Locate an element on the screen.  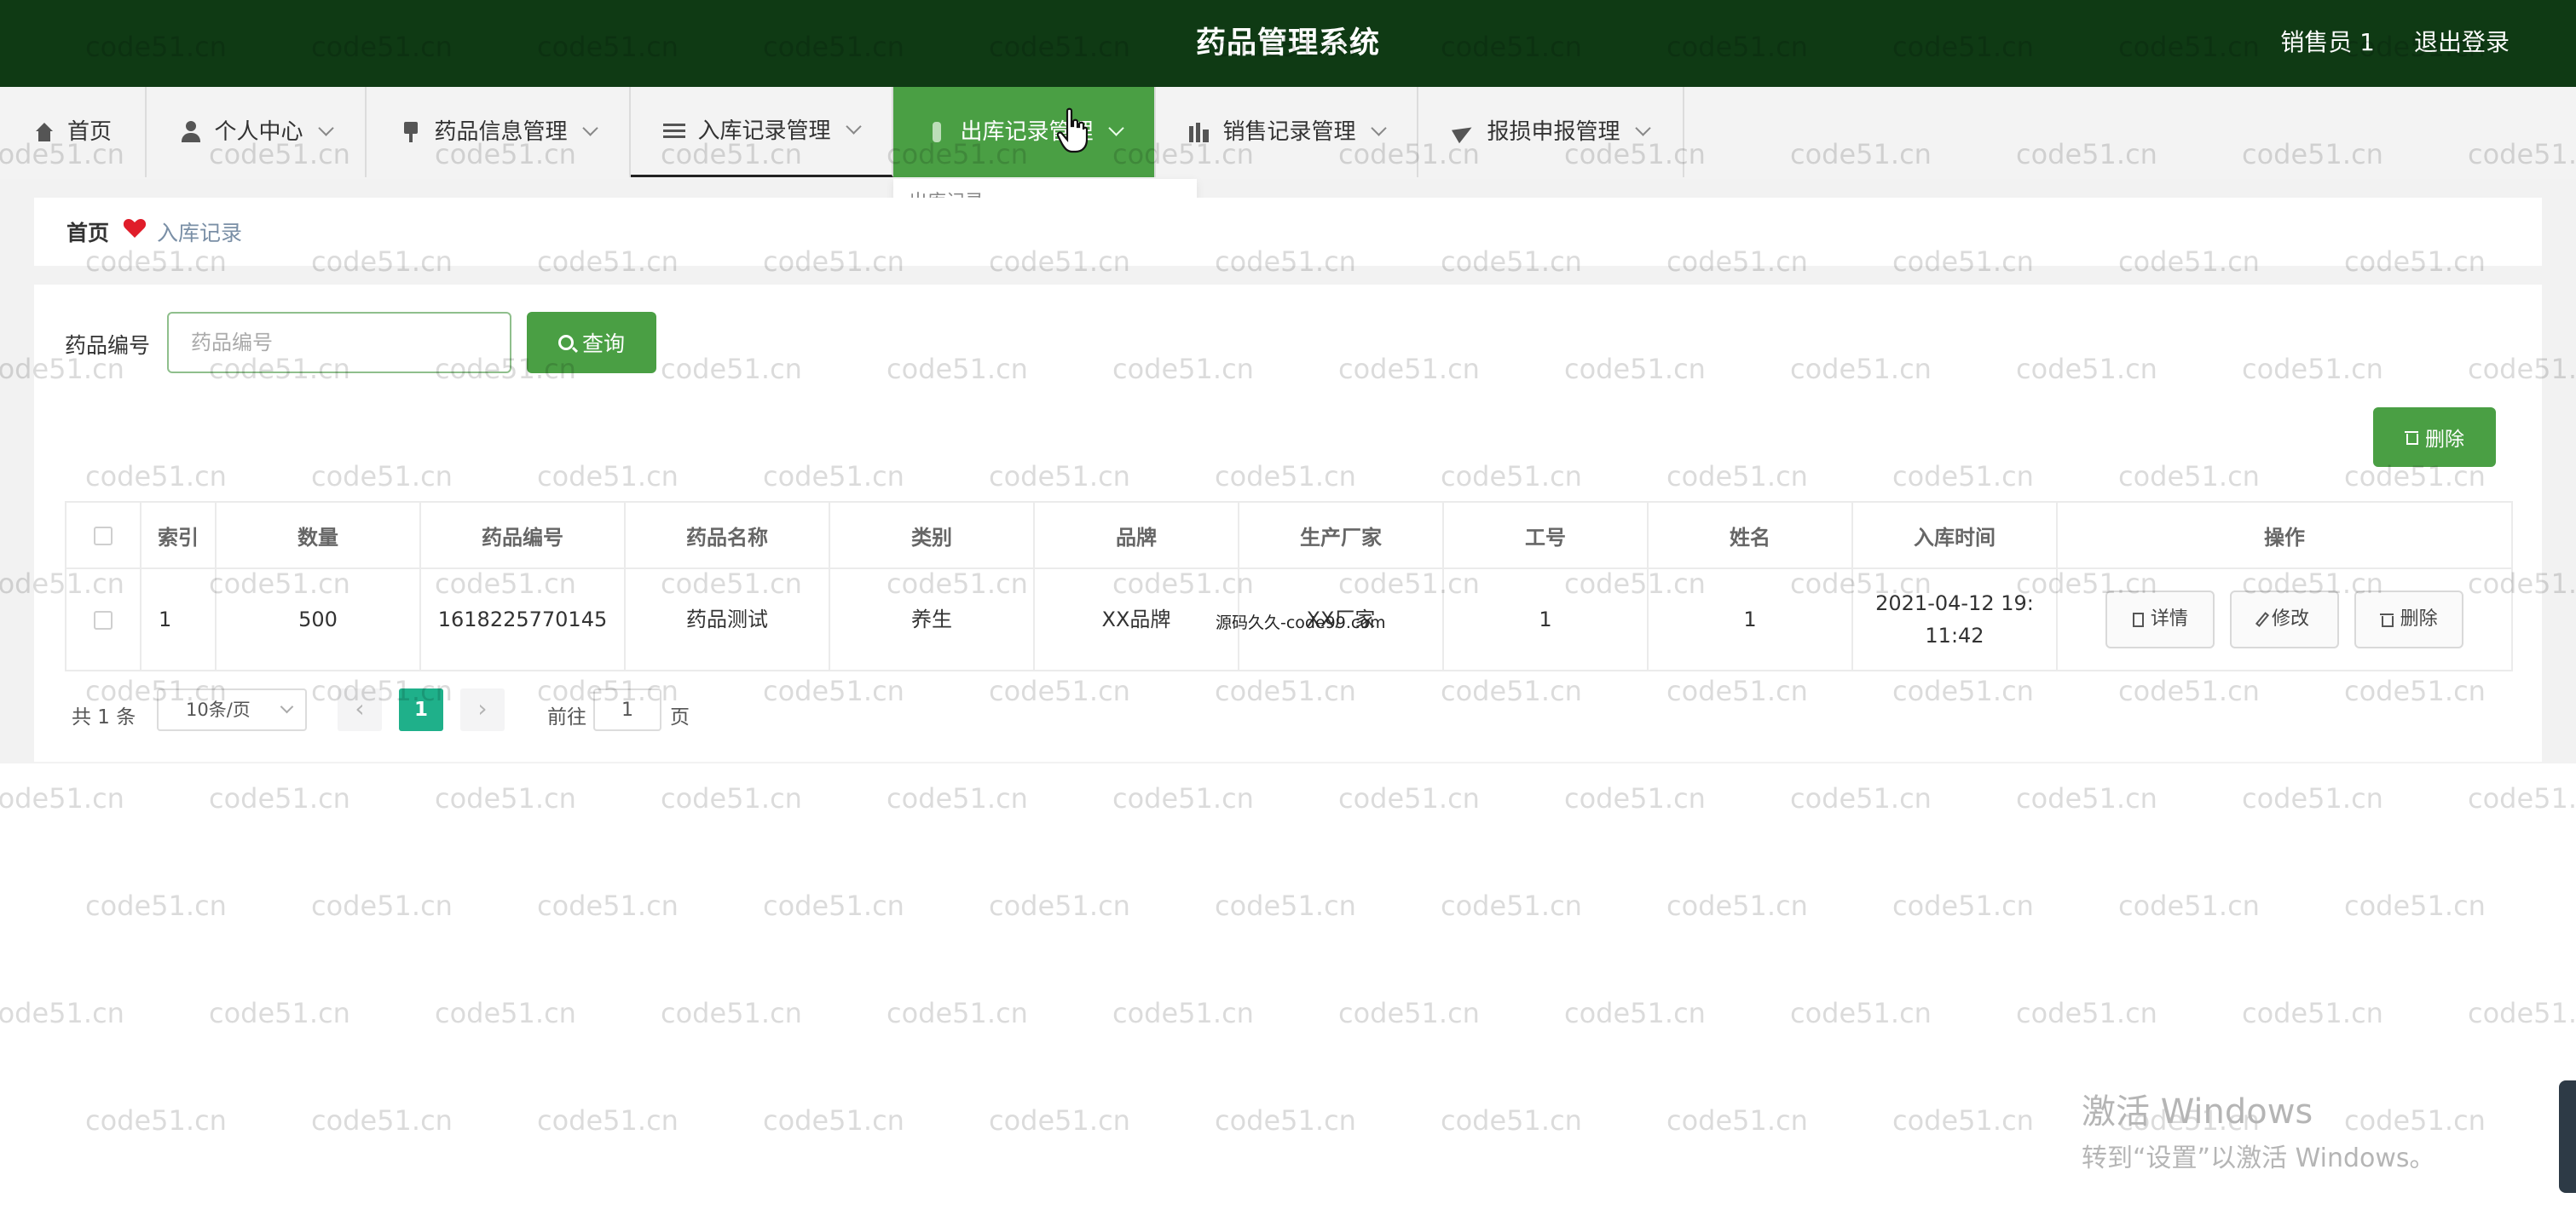
select-all-checkbox is located at coordinates (103, 536).